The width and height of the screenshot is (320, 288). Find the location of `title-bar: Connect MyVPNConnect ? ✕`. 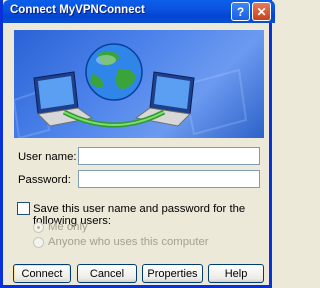

title-bar: Connect MyVPNConnect ? ✕ is located at coordinates (139, 11).